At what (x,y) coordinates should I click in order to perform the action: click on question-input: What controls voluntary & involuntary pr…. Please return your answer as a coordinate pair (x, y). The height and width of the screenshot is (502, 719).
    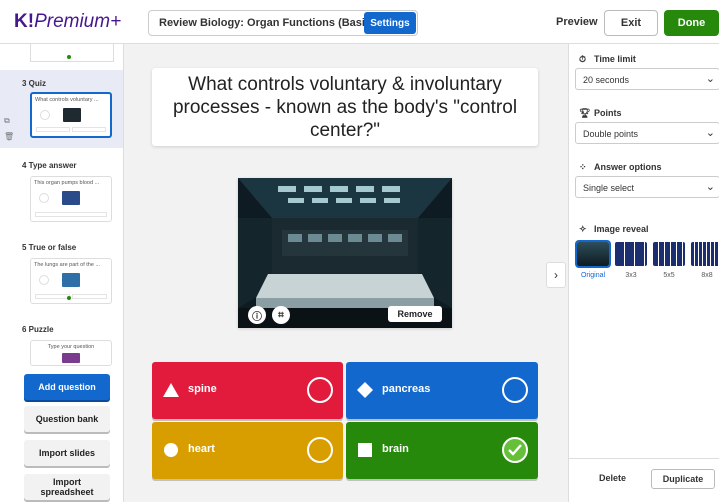
    Looking at the image, I should click on (345, 107).